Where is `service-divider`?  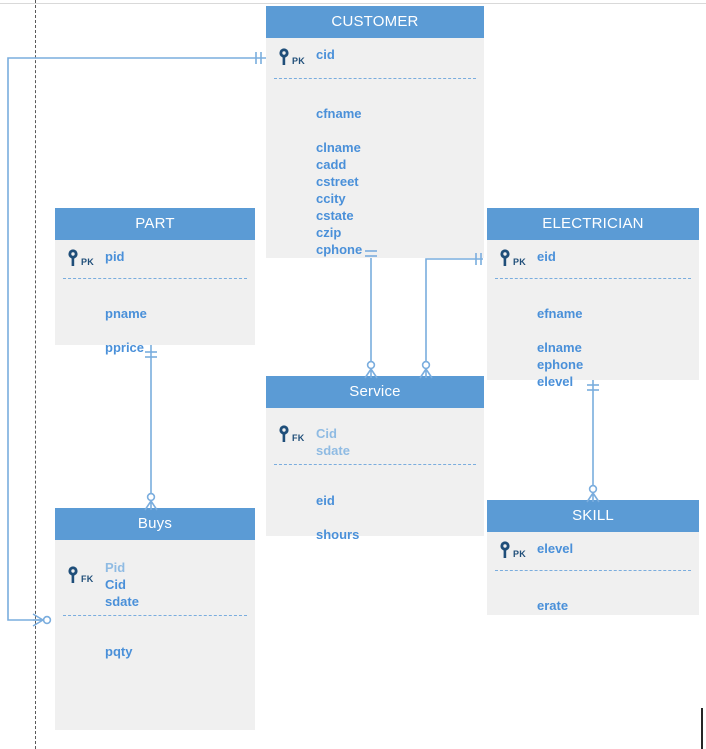
service-divider is located at coordinates (375, 464).